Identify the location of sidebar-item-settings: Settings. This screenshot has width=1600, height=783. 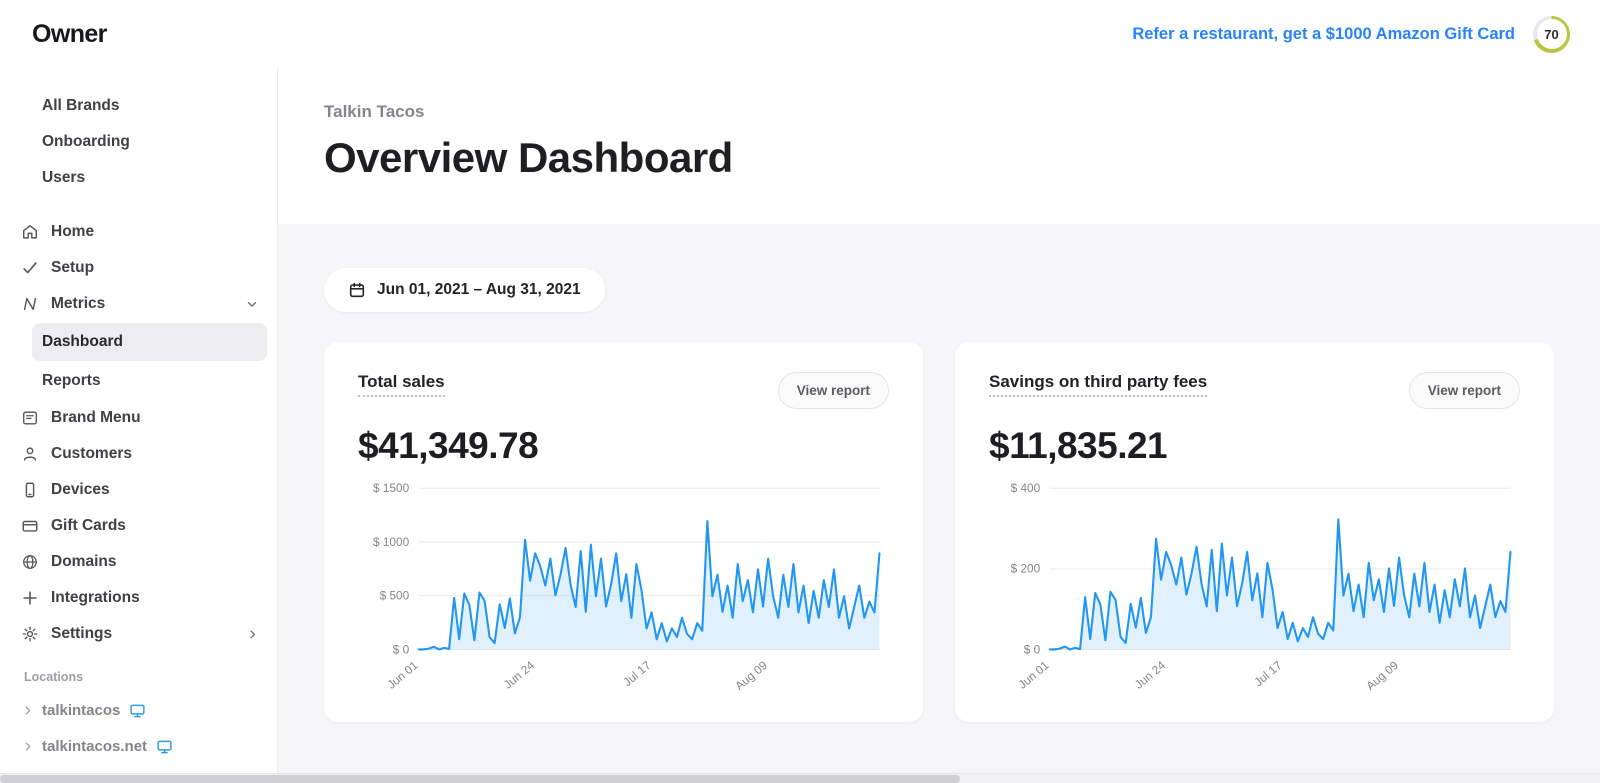
(138, 634).